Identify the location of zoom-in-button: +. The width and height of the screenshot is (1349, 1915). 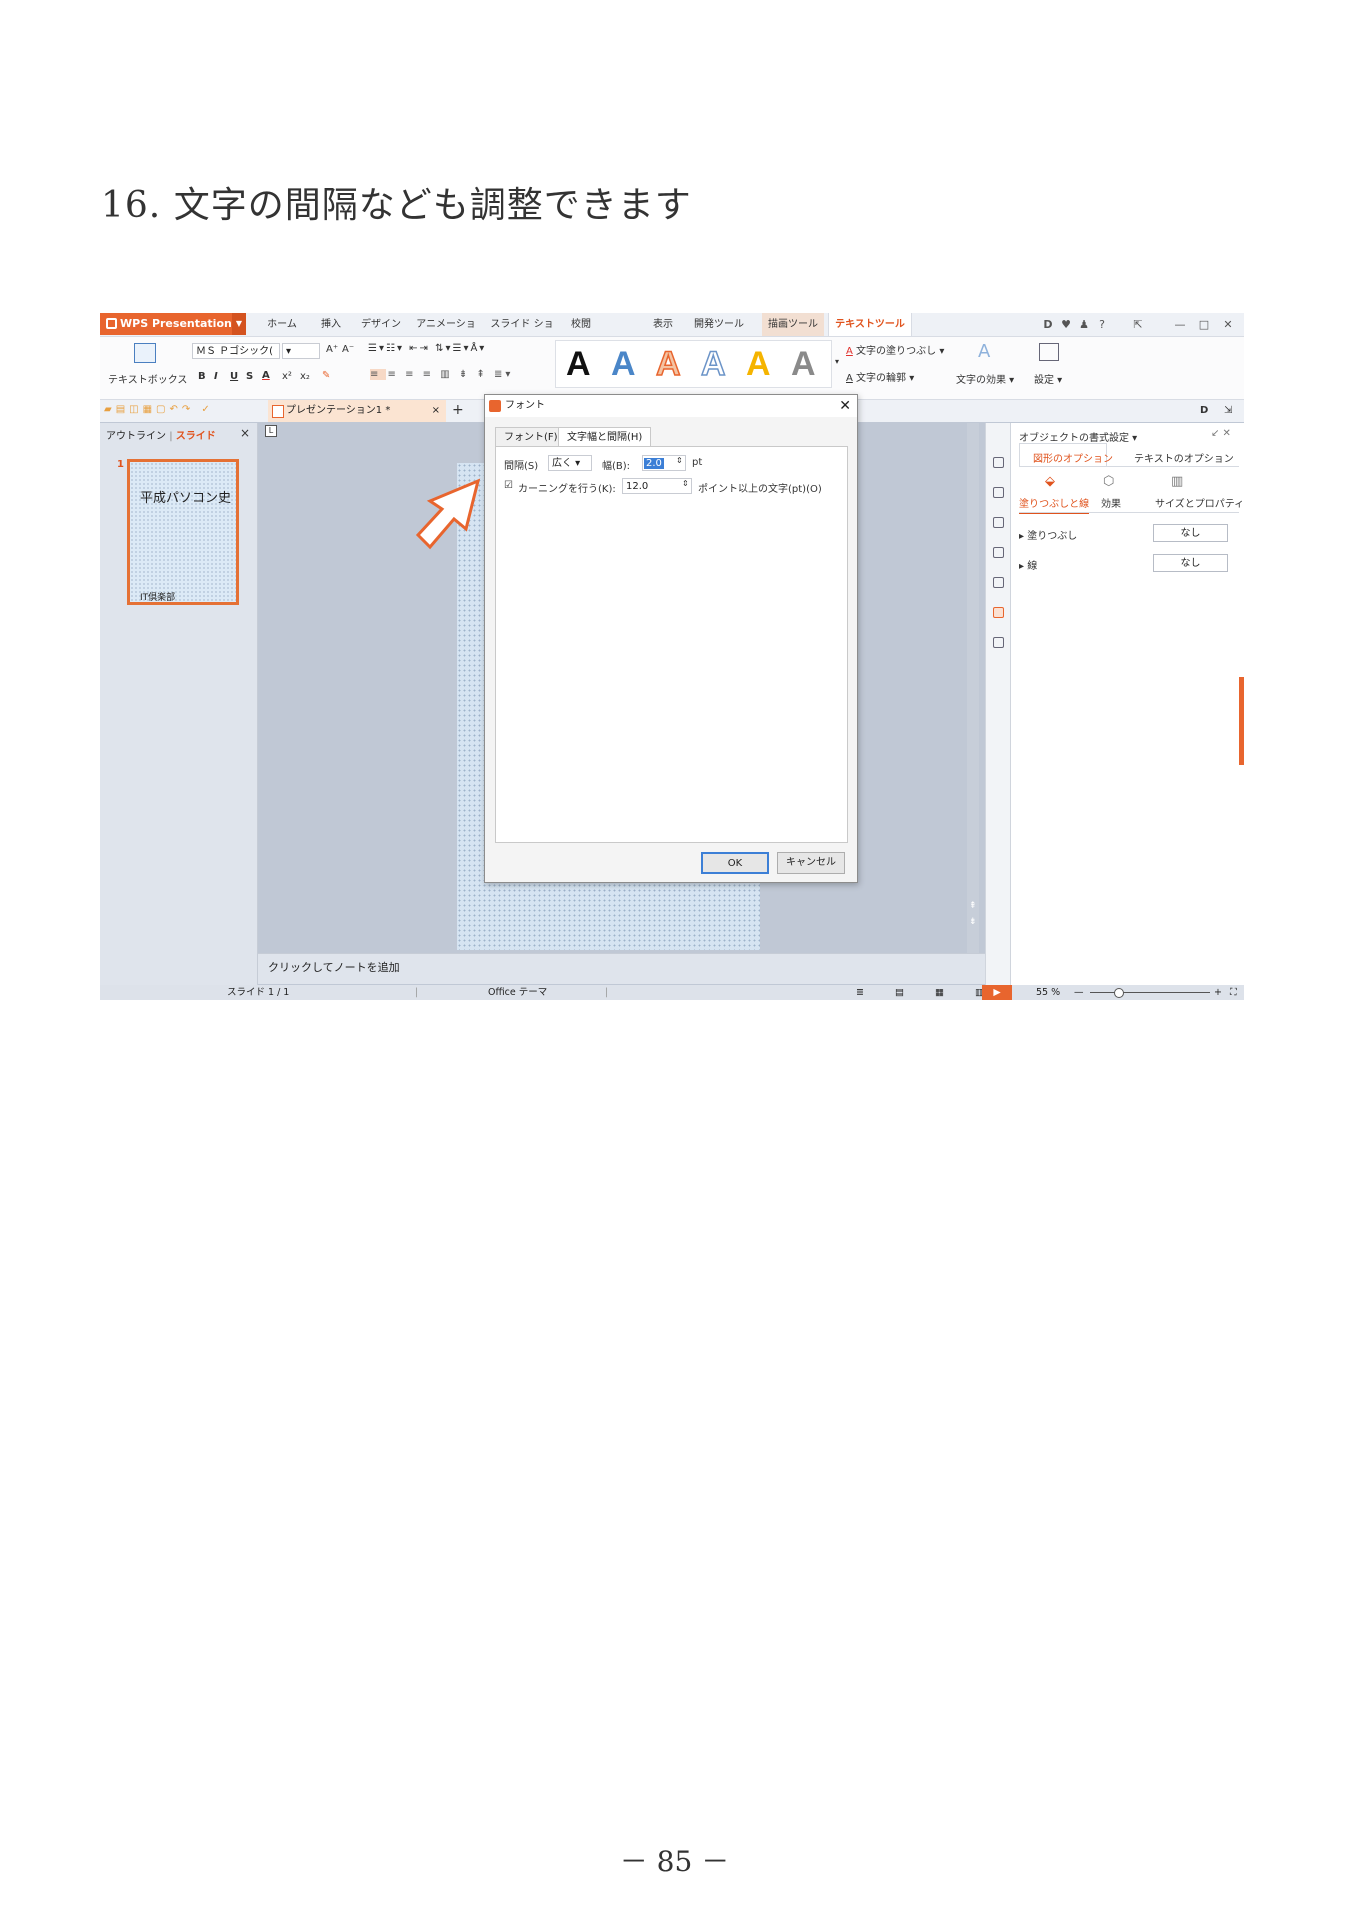
(1218, 992).